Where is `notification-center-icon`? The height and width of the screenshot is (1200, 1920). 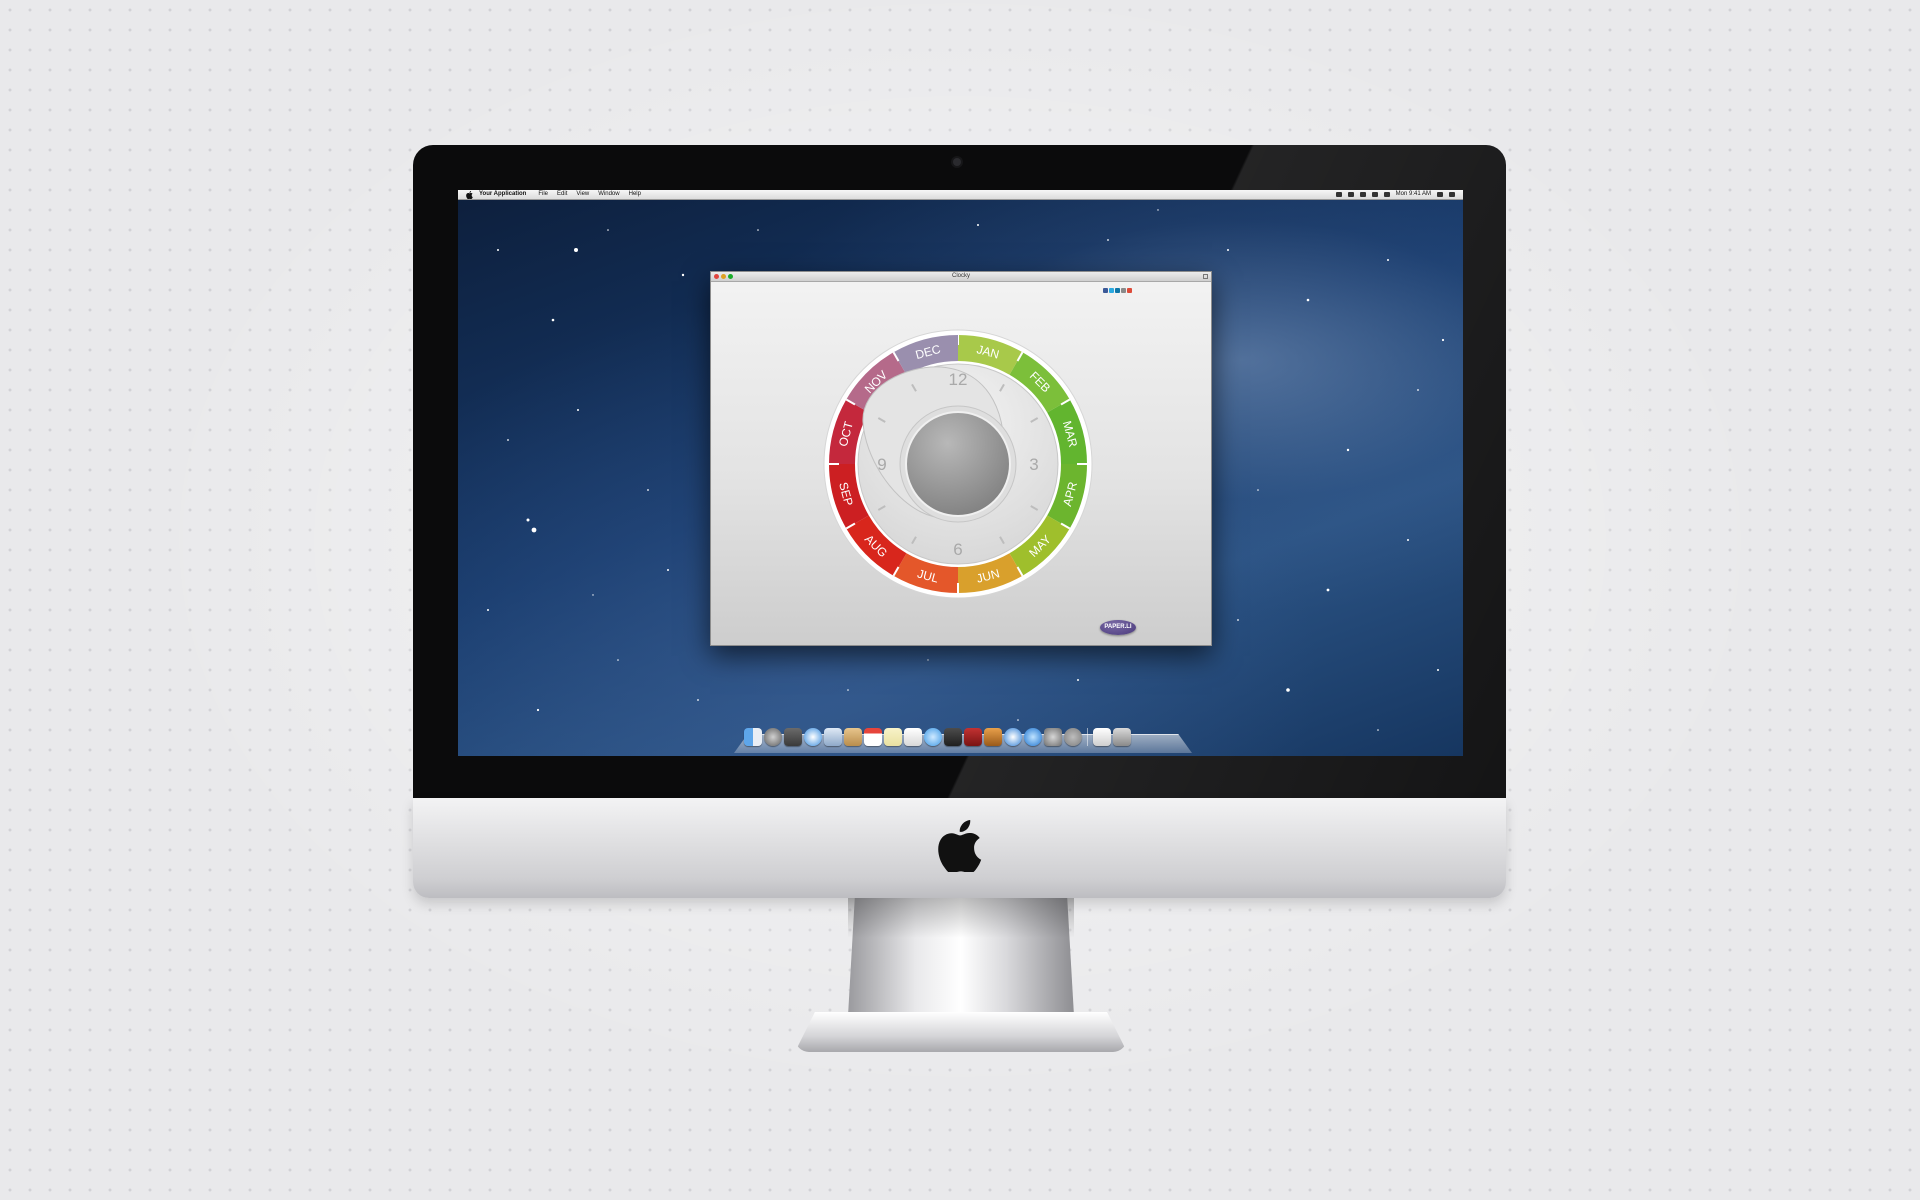 notification-center-icon is located at coordinates (1452, 194).